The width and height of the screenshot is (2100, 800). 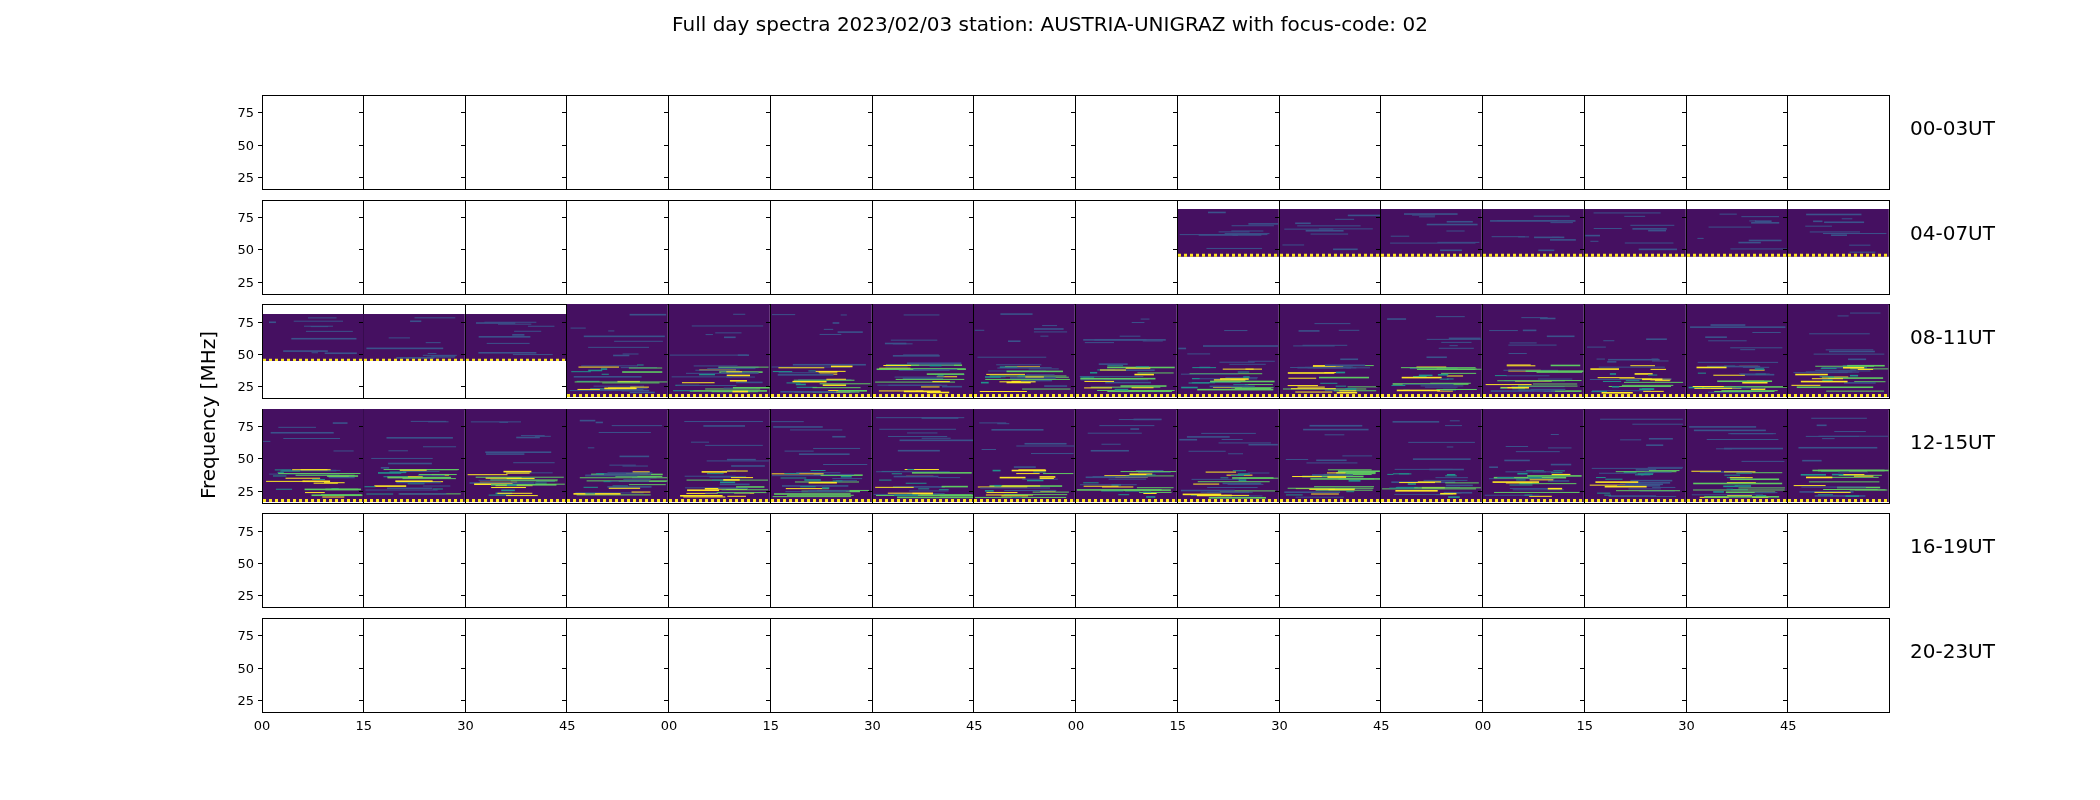 I want to click on row-label: 04-07UT, so click(x=1952, y=232).